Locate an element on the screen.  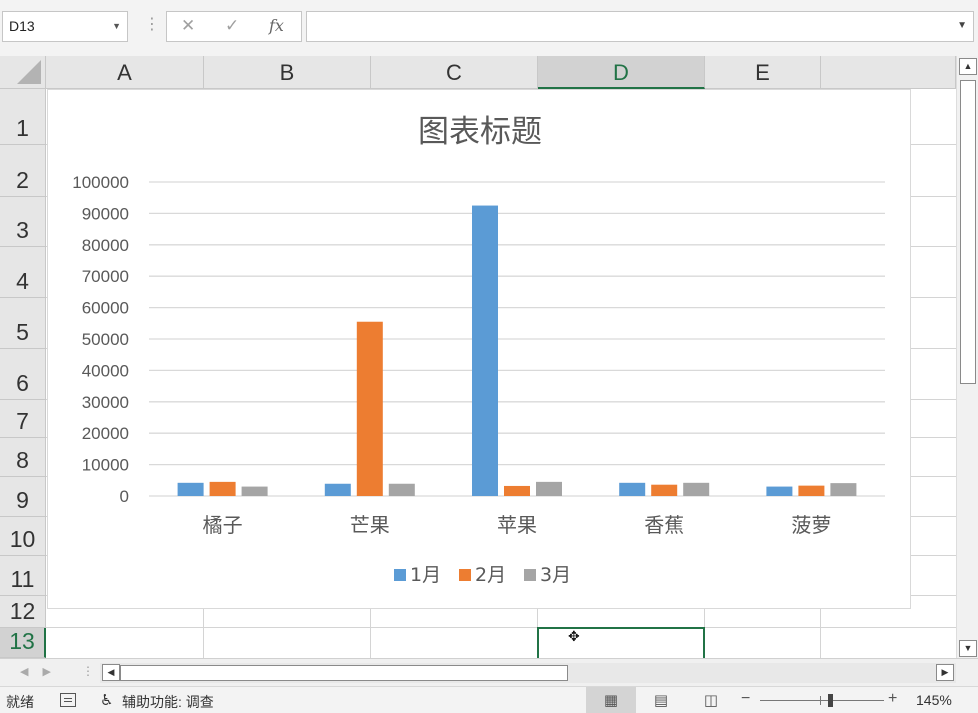
insert-function-button: fx is located at coordinates (276, 25).